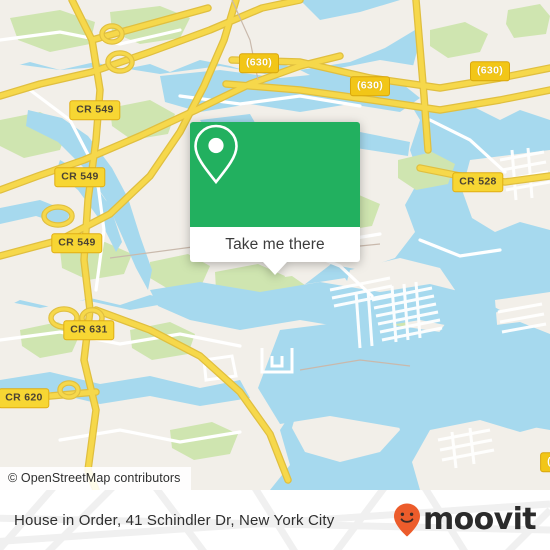 This screenshot has width=550, height=550. I want to click on road-shield: CR 631, so click(89, 330).